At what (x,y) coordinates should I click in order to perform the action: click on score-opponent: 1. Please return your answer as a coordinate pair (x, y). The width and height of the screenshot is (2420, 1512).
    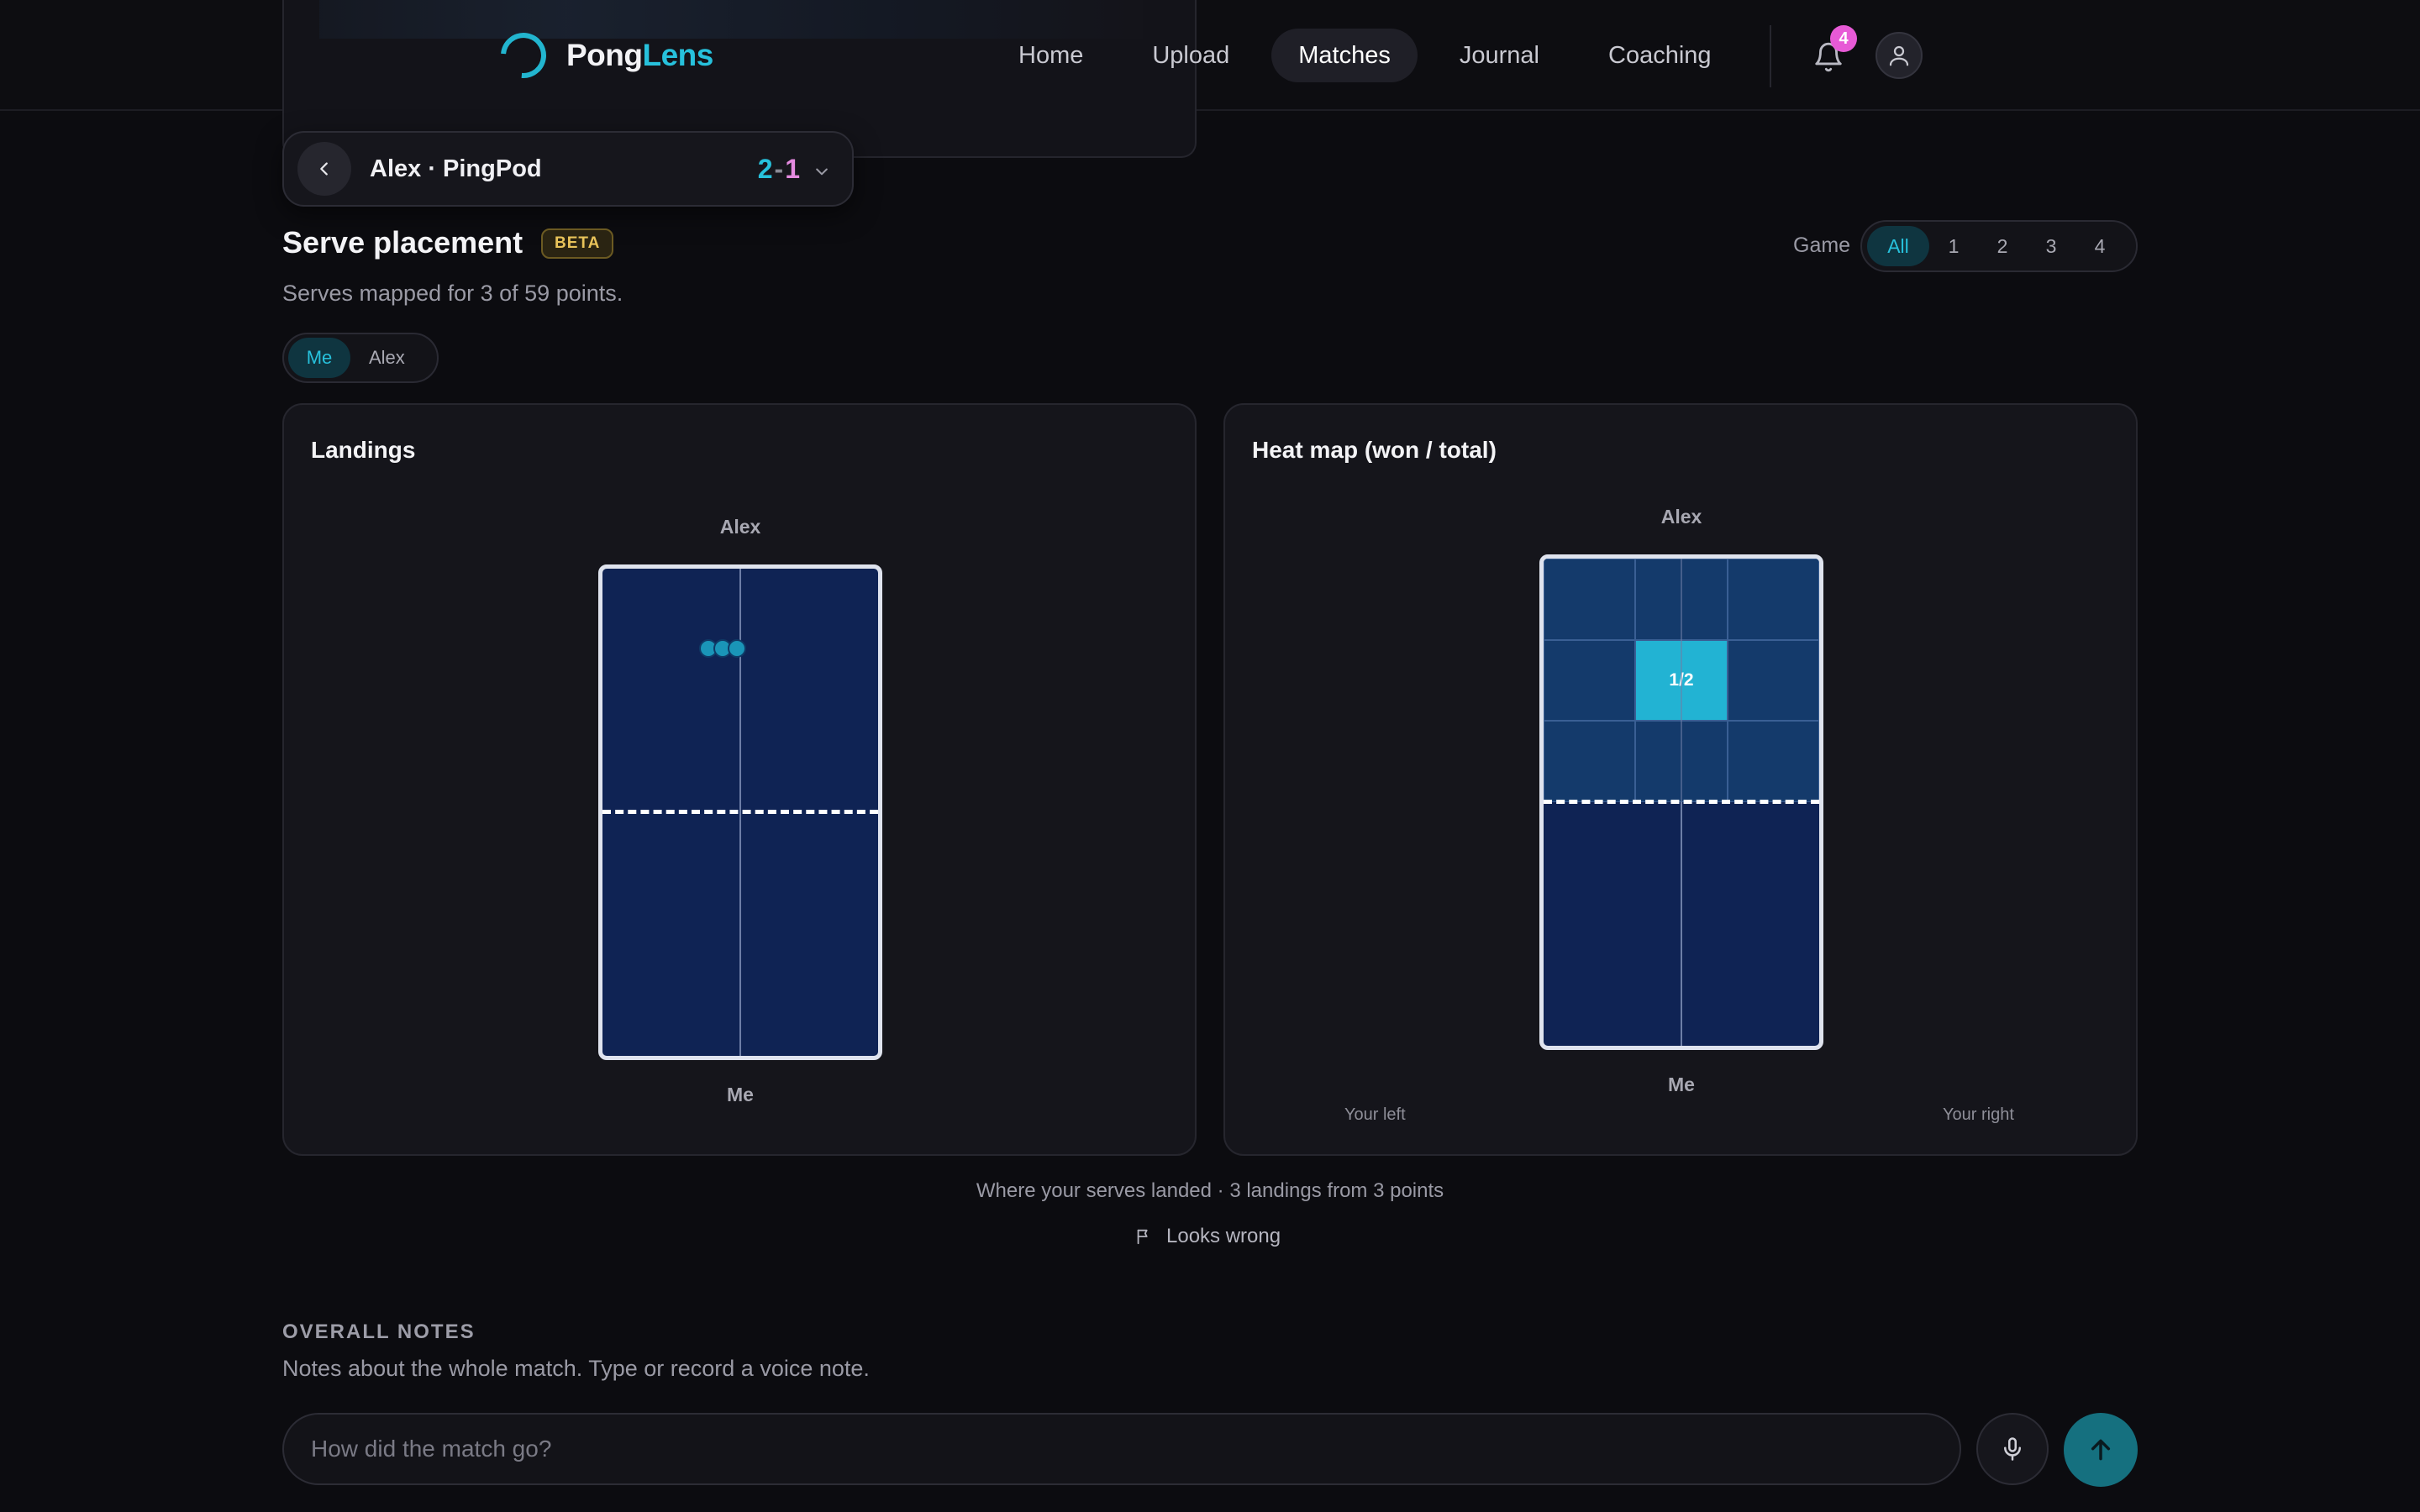
    Looking at the image, I should click on (794, 168).